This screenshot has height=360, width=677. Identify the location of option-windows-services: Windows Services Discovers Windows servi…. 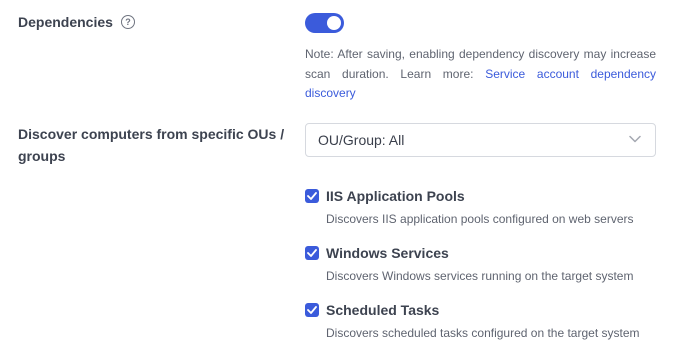
(469, 263).